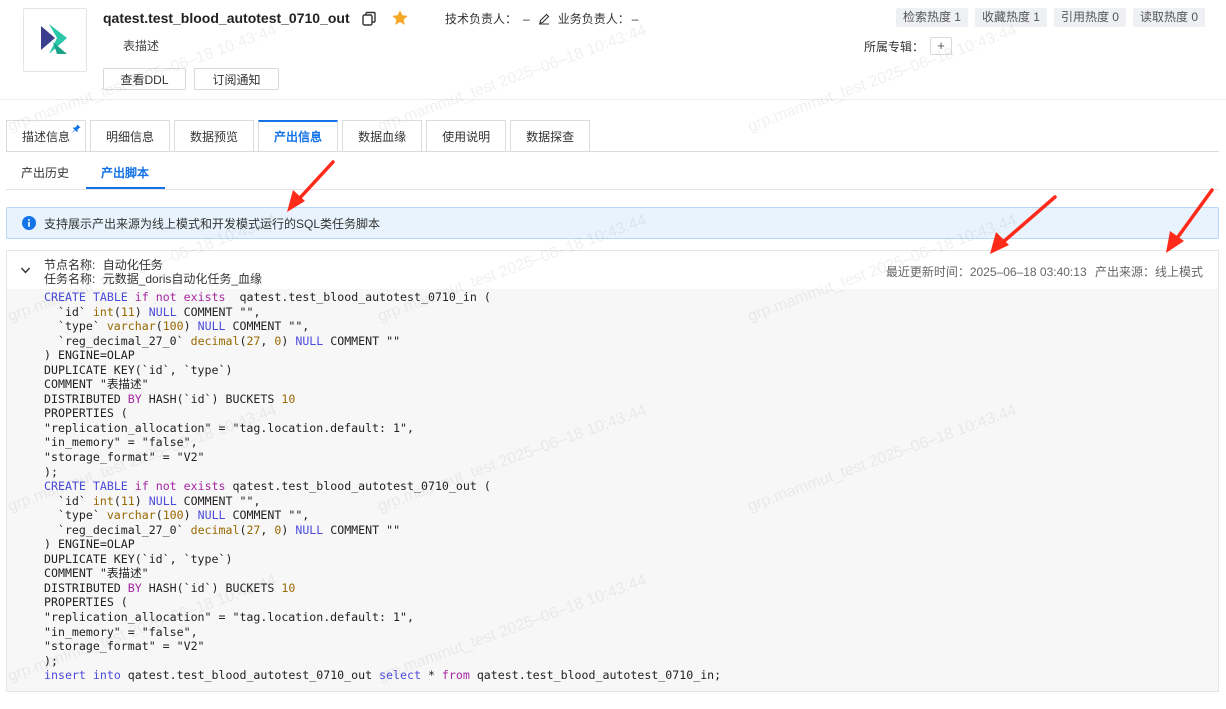 Image resolution: width=1226 pixels, height=709 pixels. I want to click on table-logo, so click(55, 40).